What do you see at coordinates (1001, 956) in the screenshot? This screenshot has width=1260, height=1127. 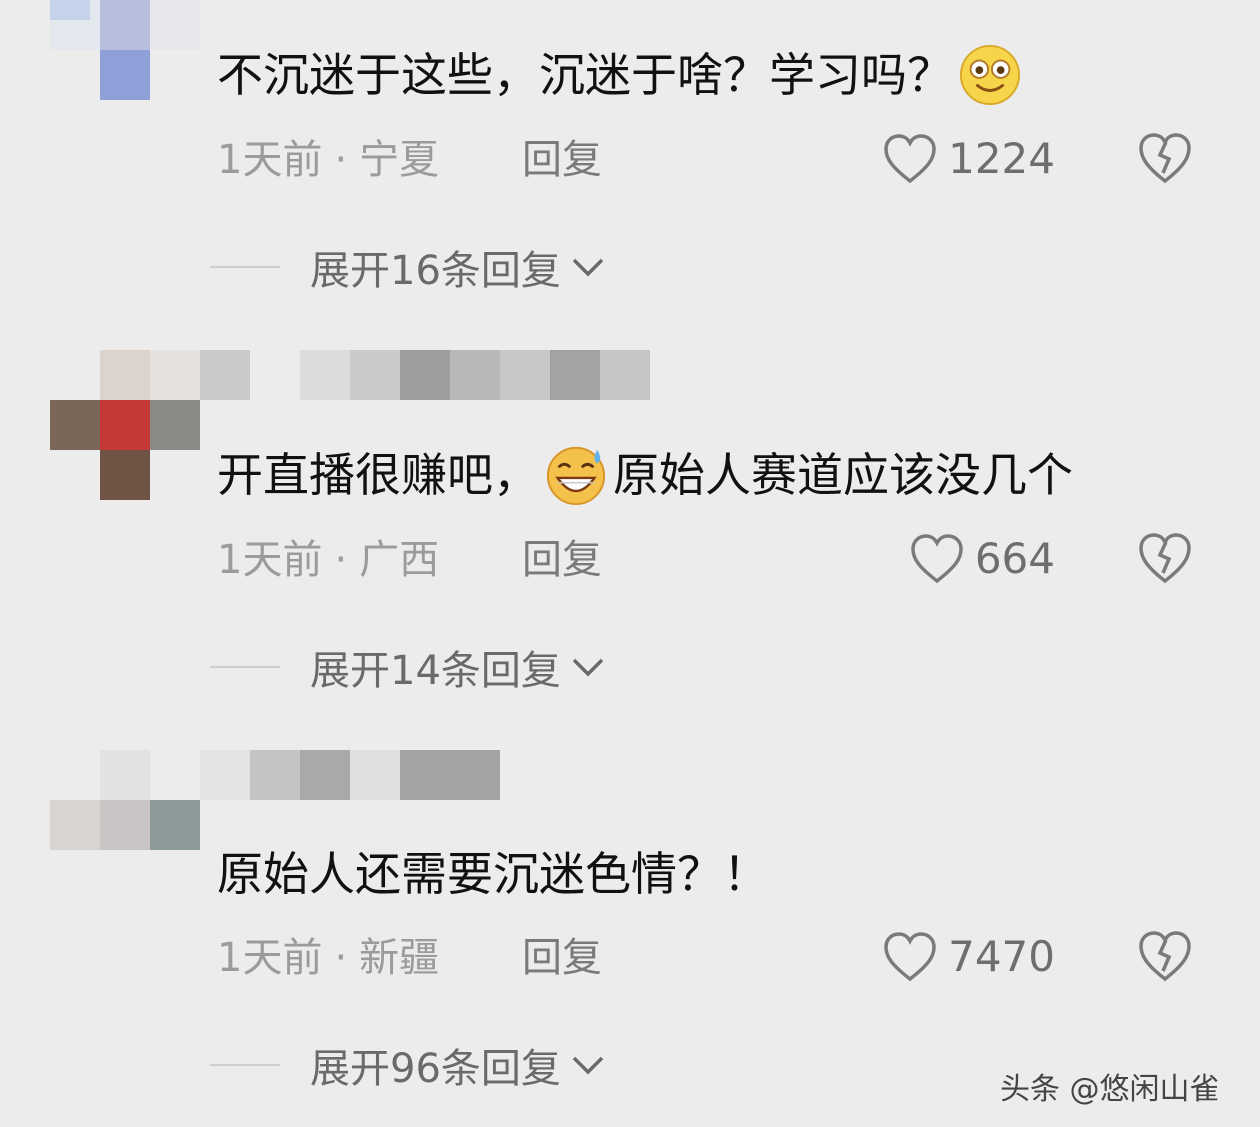 I see `like-count: 7470` at bounding box center [1001, 956].